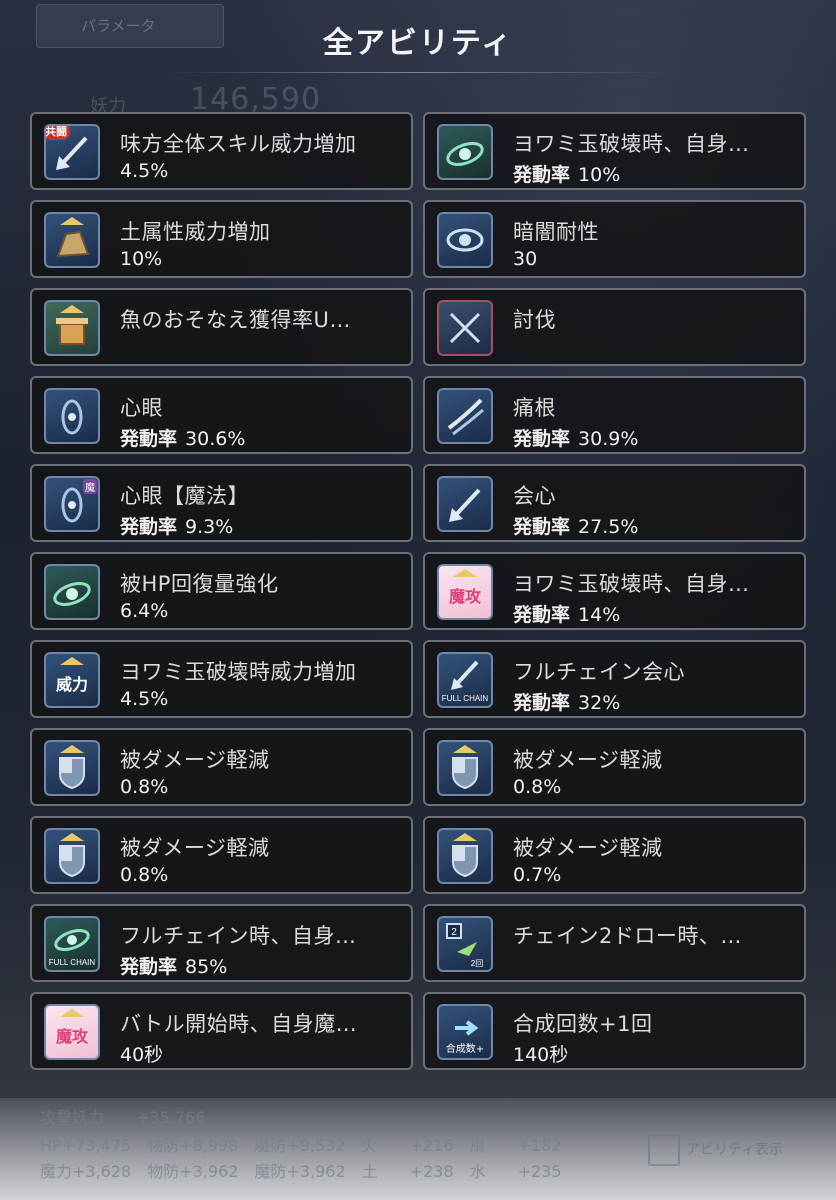 The image size is (836, 1200). What do you see at coordinates (195, 232) in the screenshot?
I see `ability-name: 土属性威力増加` at bounding box center [195, 232].